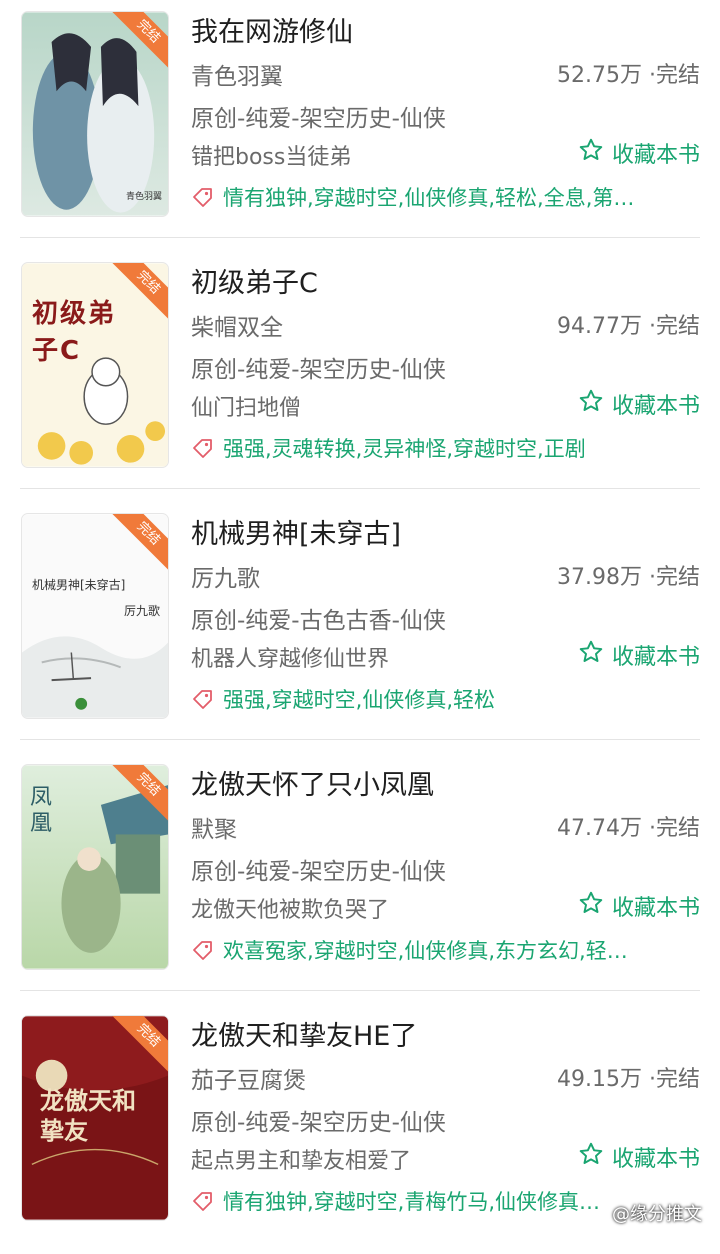 The width and height of the screenshot is (720, 1254). What do you see at coordinates (290, 910) in the screenshot?
I see `book-description: 龙傲天他被欺负哭了` at bounding box center [290, 910].